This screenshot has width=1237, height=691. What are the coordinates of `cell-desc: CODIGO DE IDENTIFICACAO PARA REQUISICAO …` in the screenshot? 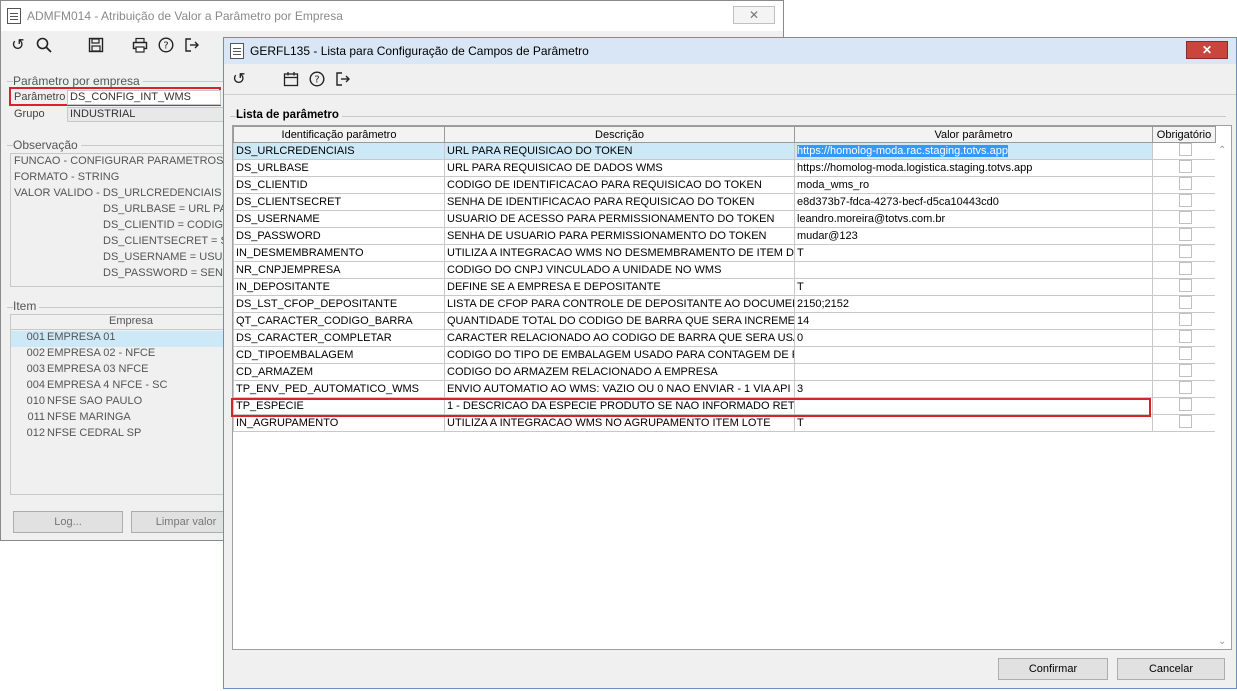 It's located at (619, 185).